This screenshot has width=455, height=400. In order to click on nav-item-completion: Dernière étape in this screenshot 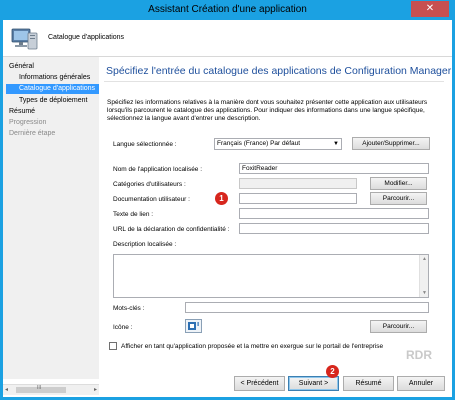, I will do `click(32, 133)`.